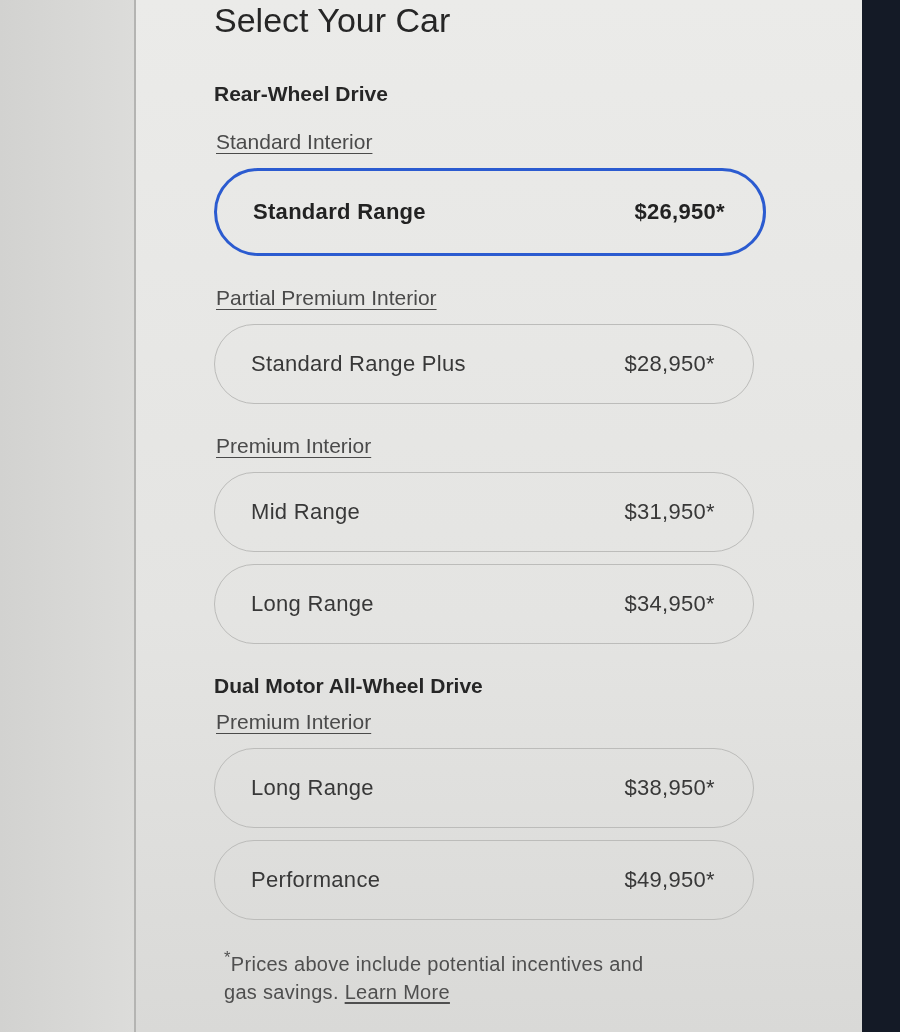 This screenshot has width=900, height=1032. What do you see at coordinates (669, 880) in the screenshot?
I see `trim-price: $49,950*` at bounding box center [669, 880].